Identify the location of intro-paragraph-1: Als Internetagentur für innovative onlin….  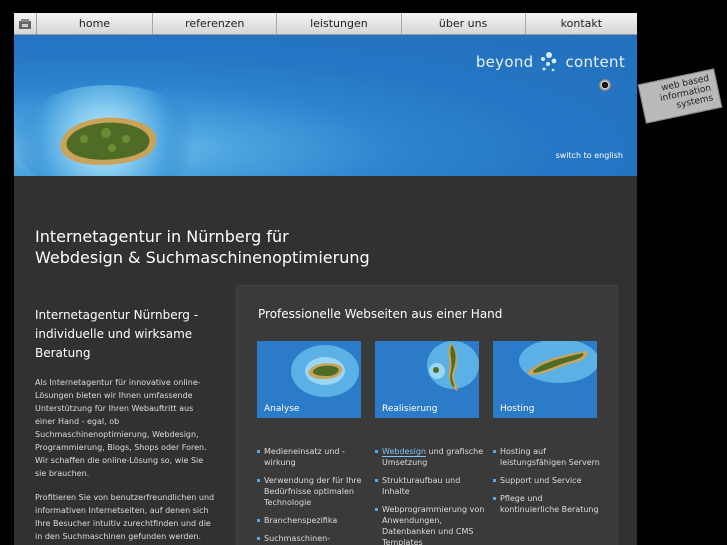
(121, 428).